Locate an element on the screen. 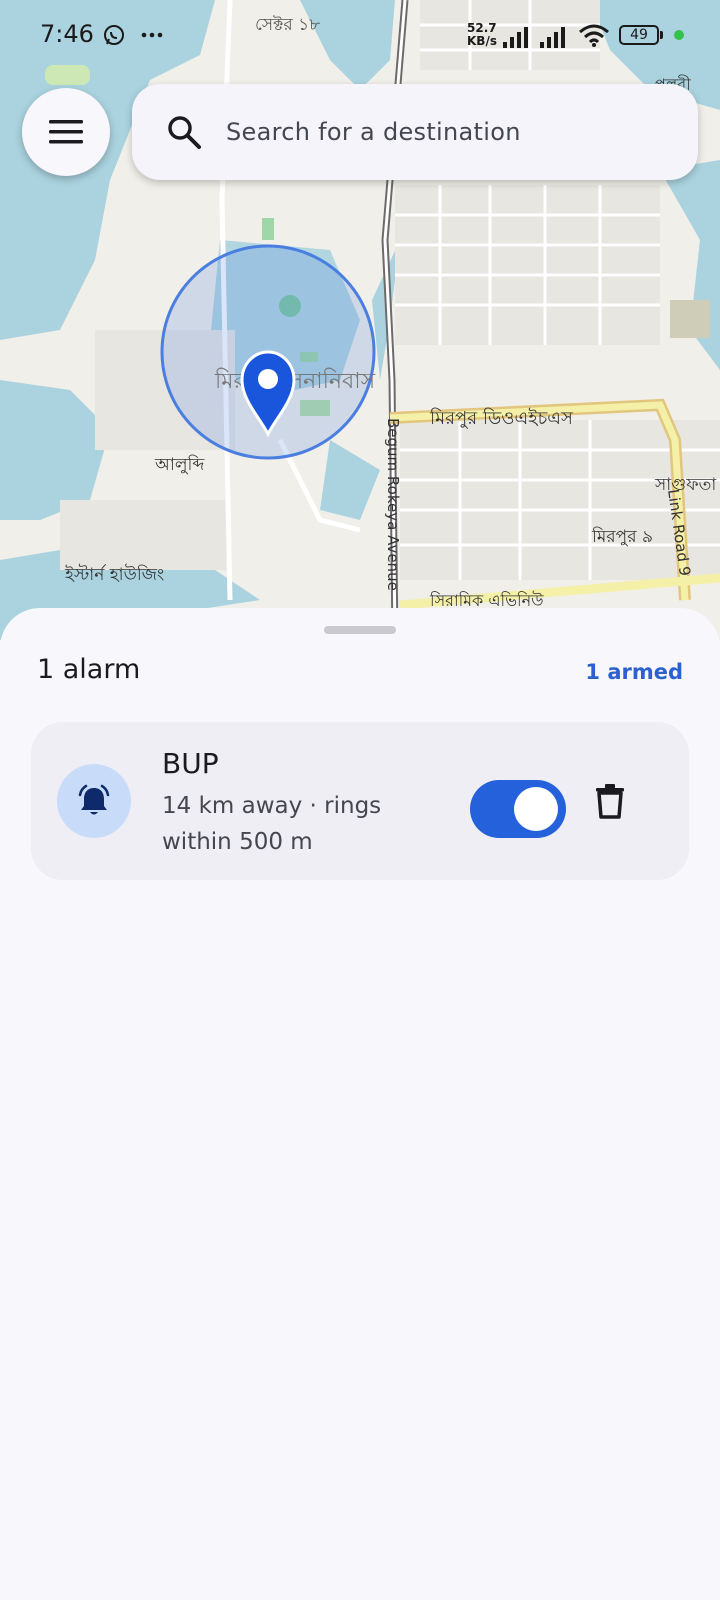 This screenshot has height=1600, width=720. map-label-begum-rokeya: Begum Rokeya Avenue is located at coordinates (393, 504).